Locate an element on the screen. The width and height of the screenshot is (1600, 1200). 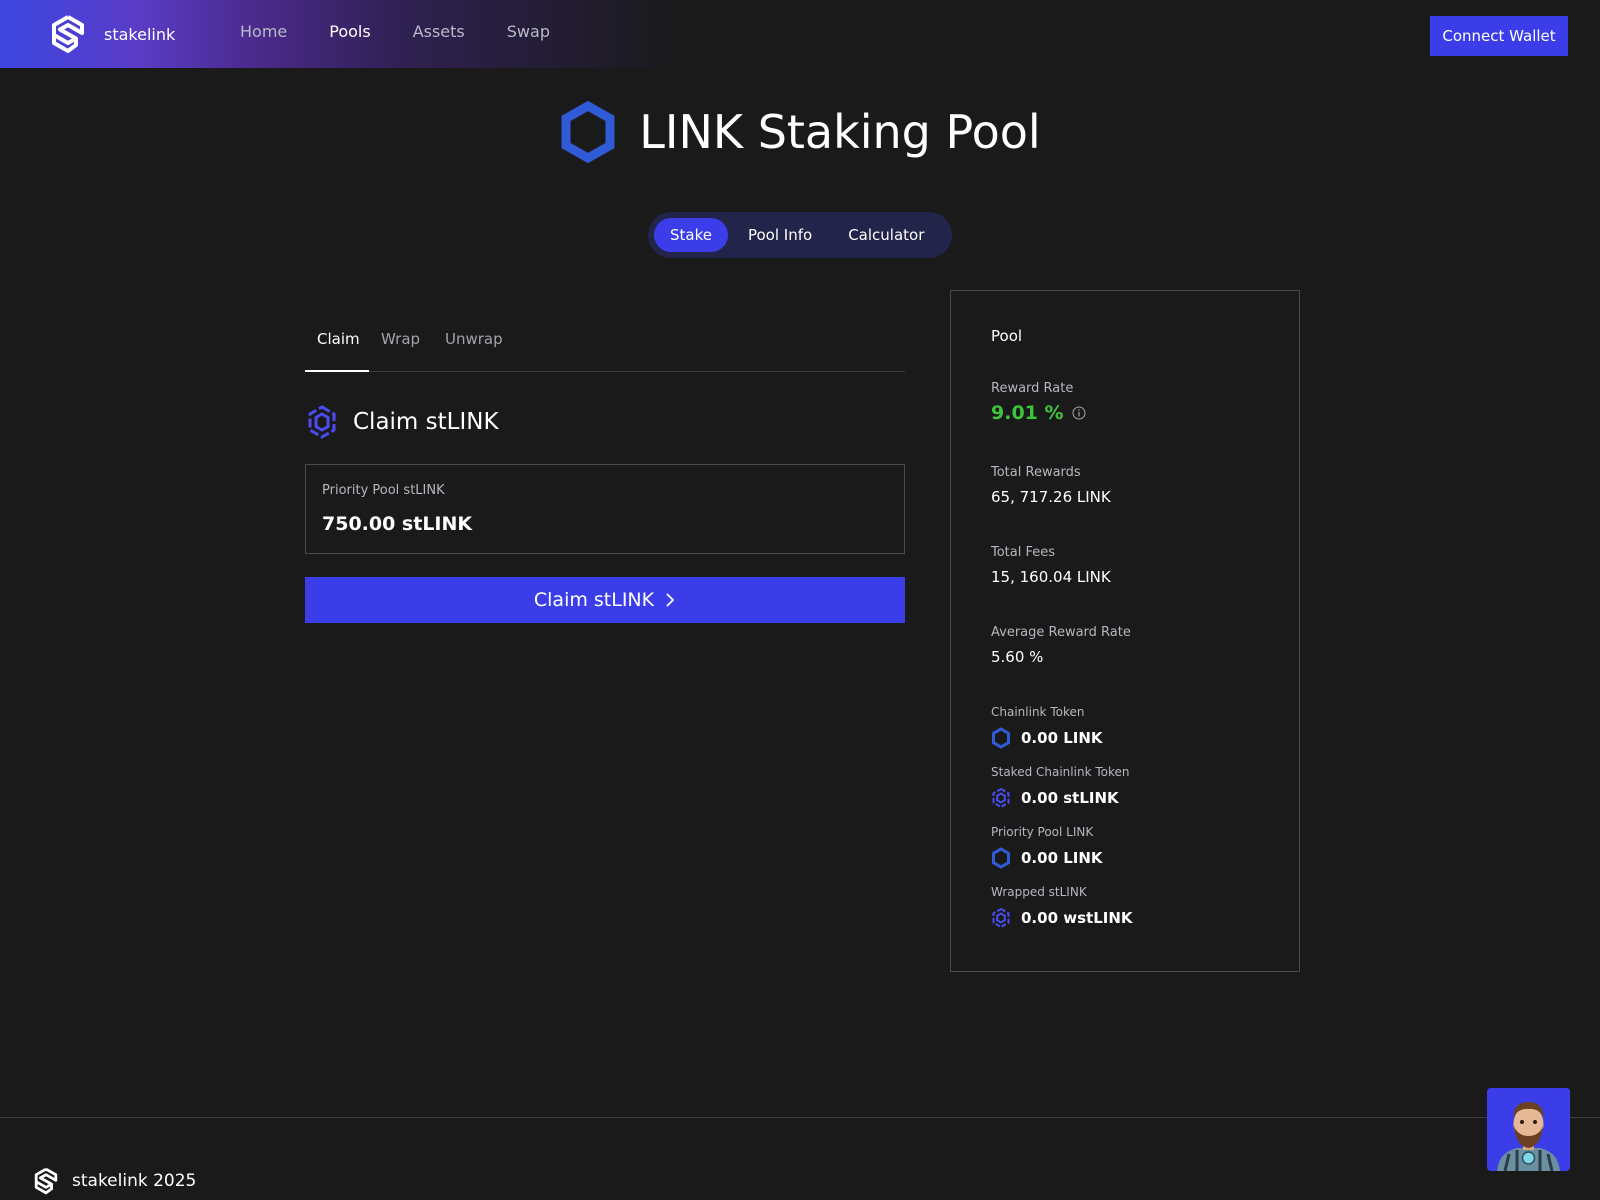
token-priority-pool-link: Priority Pool LINK 0.00 LINK is located at coordinates (1047, 847).